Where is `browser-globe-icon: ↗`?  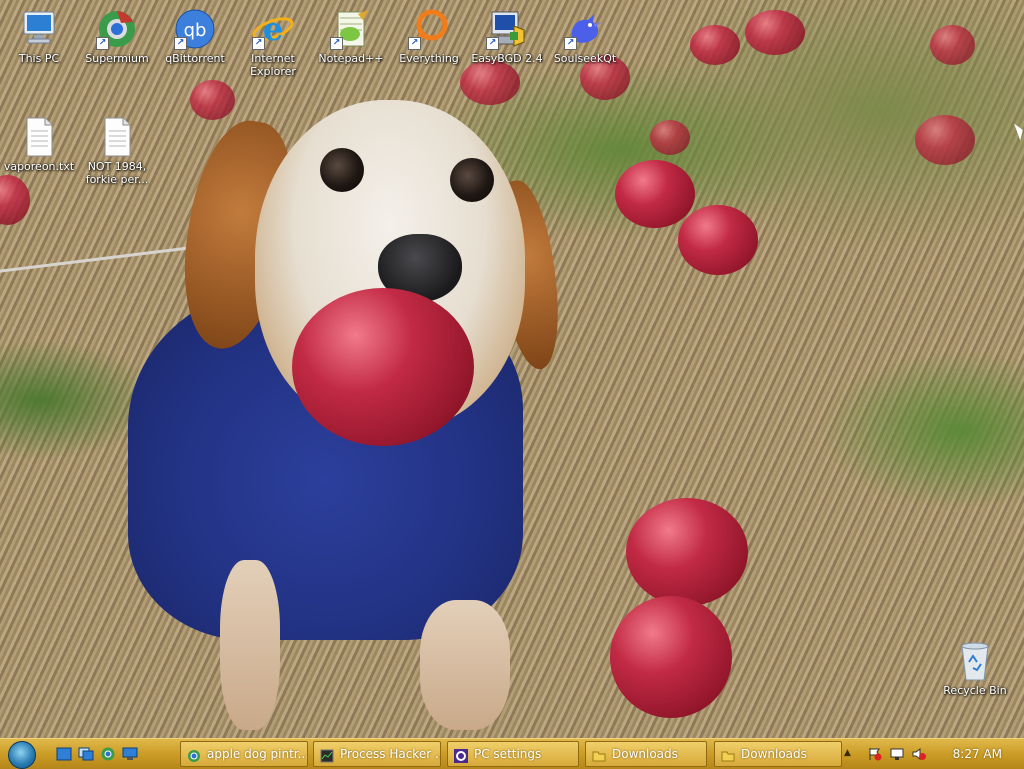 browser-globe-icon: ↗ is located at coordinates (117, 29).